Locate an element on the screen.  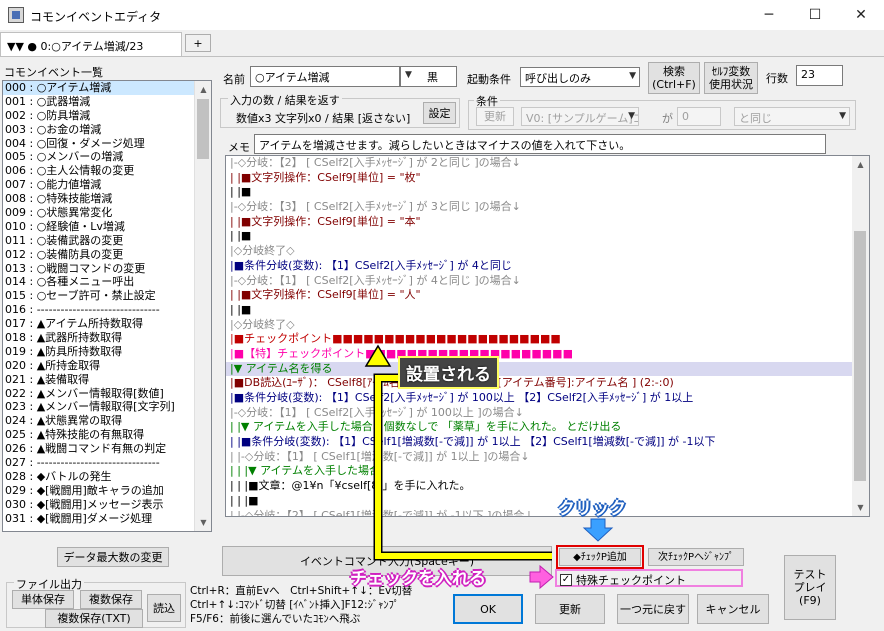
pink-right-arrow-icon is located at coordinates (541, 577).